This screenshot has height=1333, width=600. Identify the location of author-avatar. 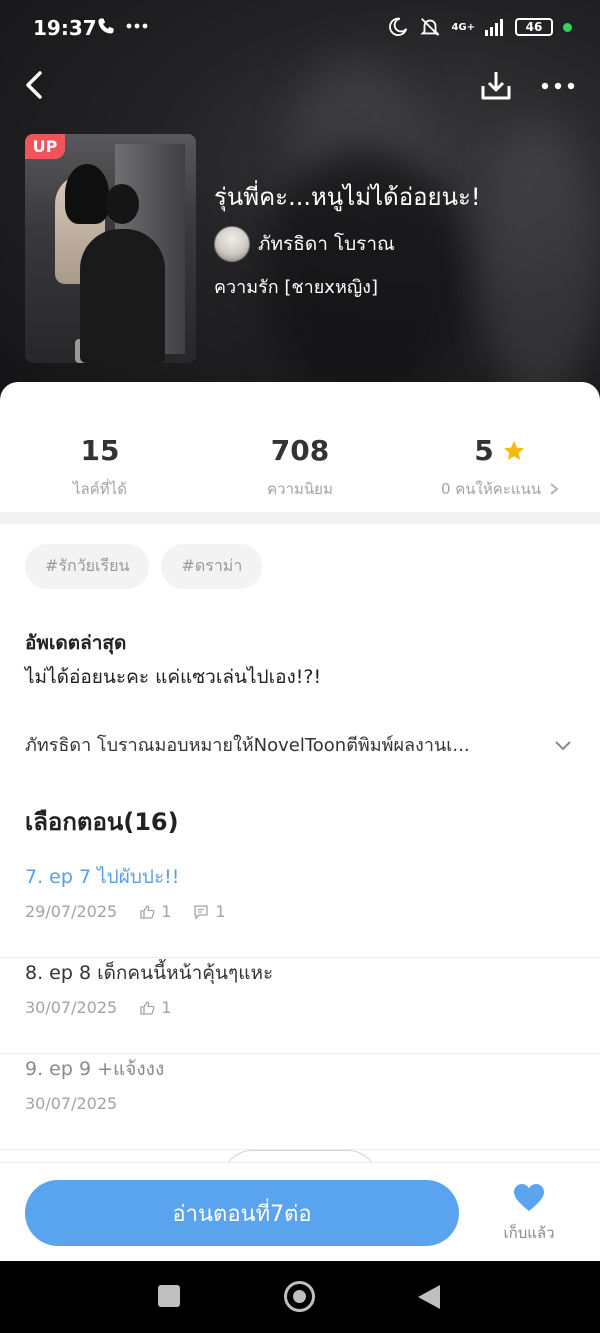
(232, 244).